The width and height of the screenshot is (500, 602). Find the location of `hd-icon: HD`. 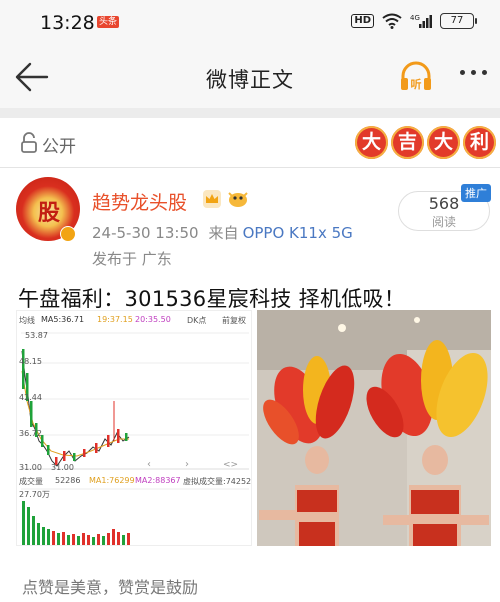

hd-icon: HD is located at coordinates (362, 21).